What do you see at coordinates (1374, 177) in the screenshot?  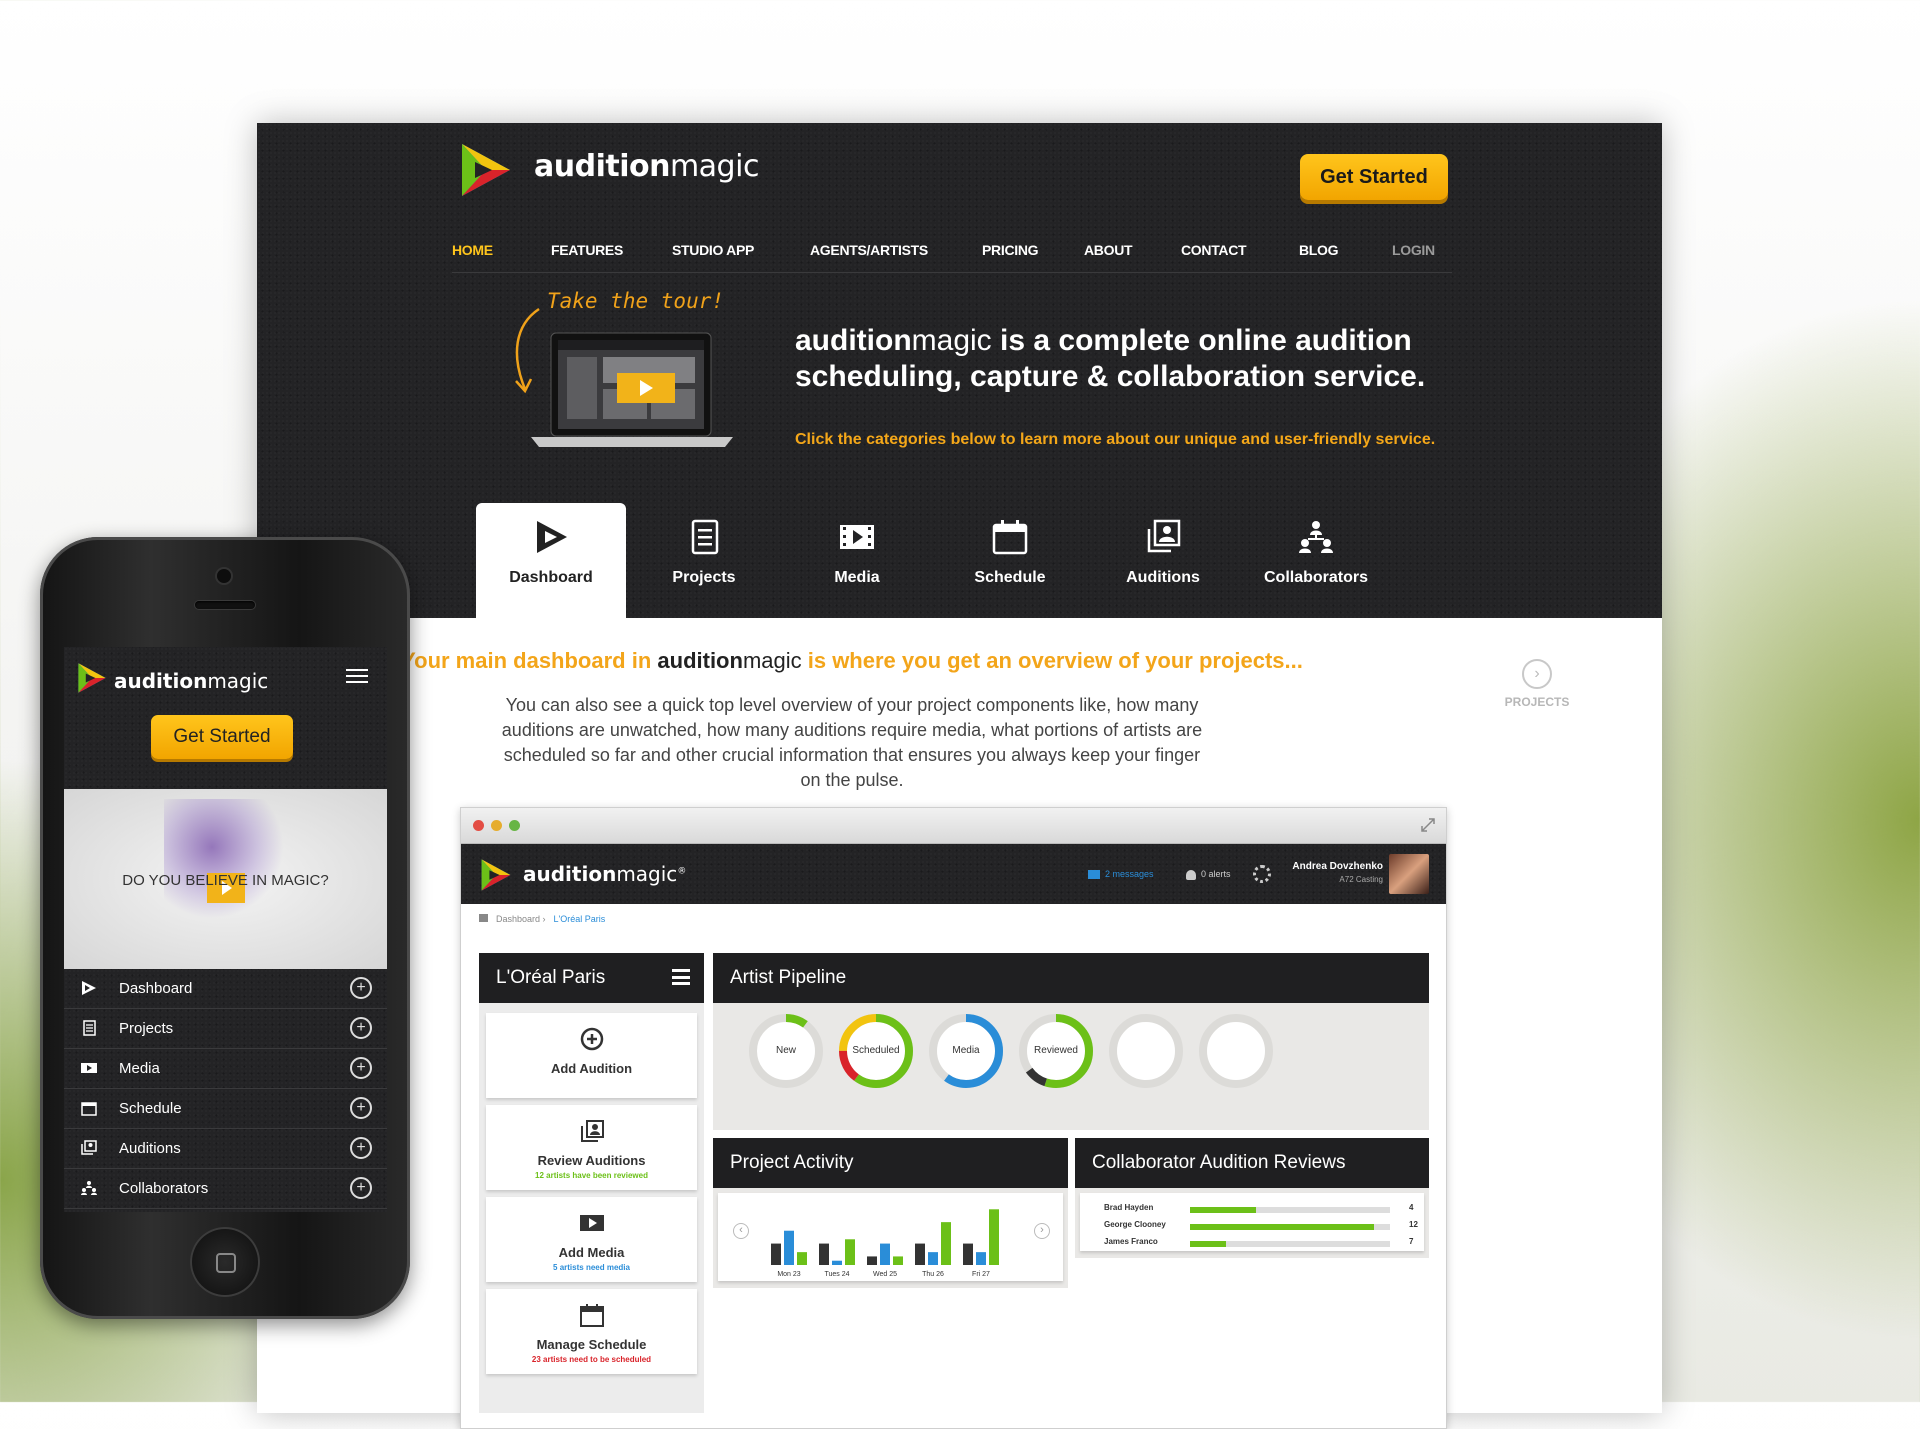 I see `get-started-button: Get Started` at bounding box center [1374, 177].